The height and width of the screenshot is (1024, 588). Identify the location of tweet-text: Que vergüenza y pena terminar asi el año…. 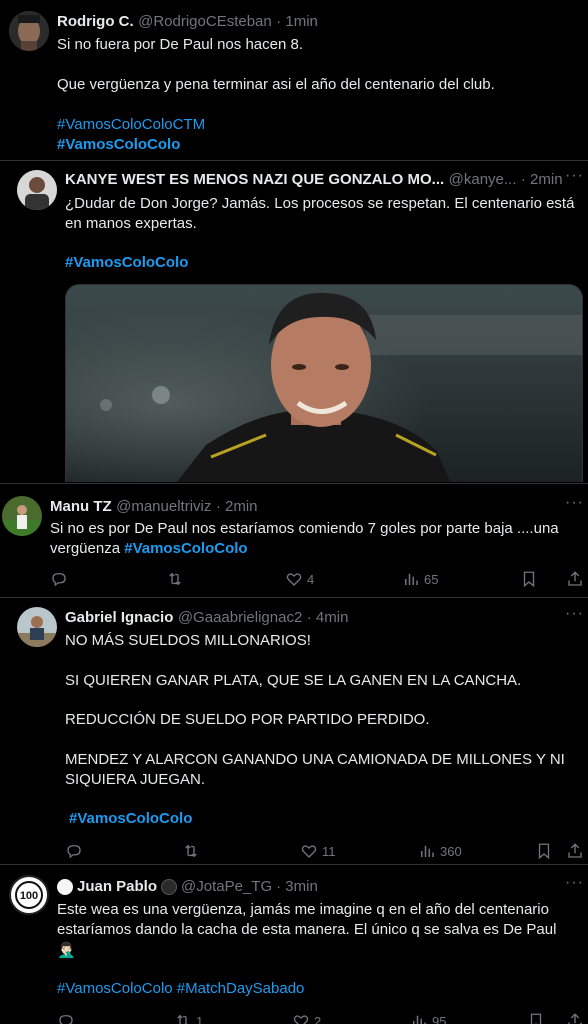
(276, 84).